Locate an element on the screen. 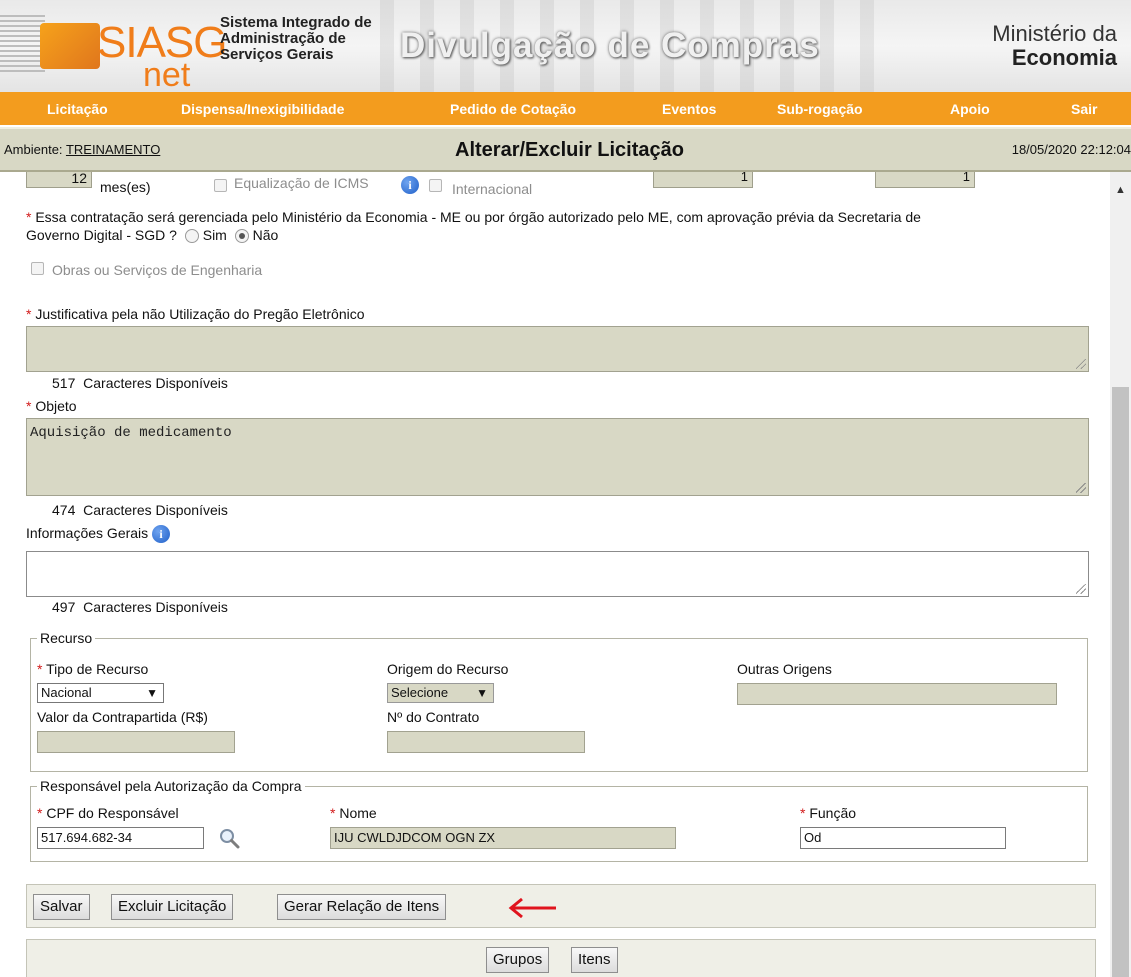 The width and height of the screenshot is (1131, 977). icms-checkbox is located at coordinates (220, 184).